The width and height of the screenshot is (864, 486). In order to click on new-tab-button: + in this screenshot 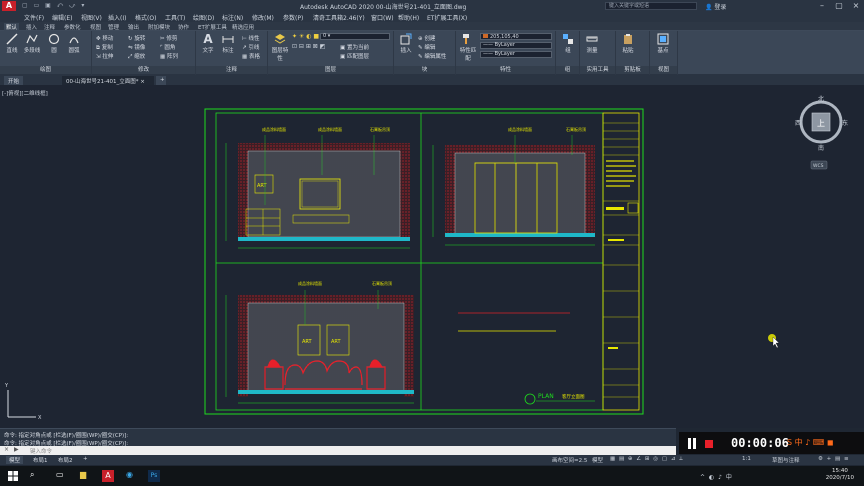, I will do `click(161, 80)`.